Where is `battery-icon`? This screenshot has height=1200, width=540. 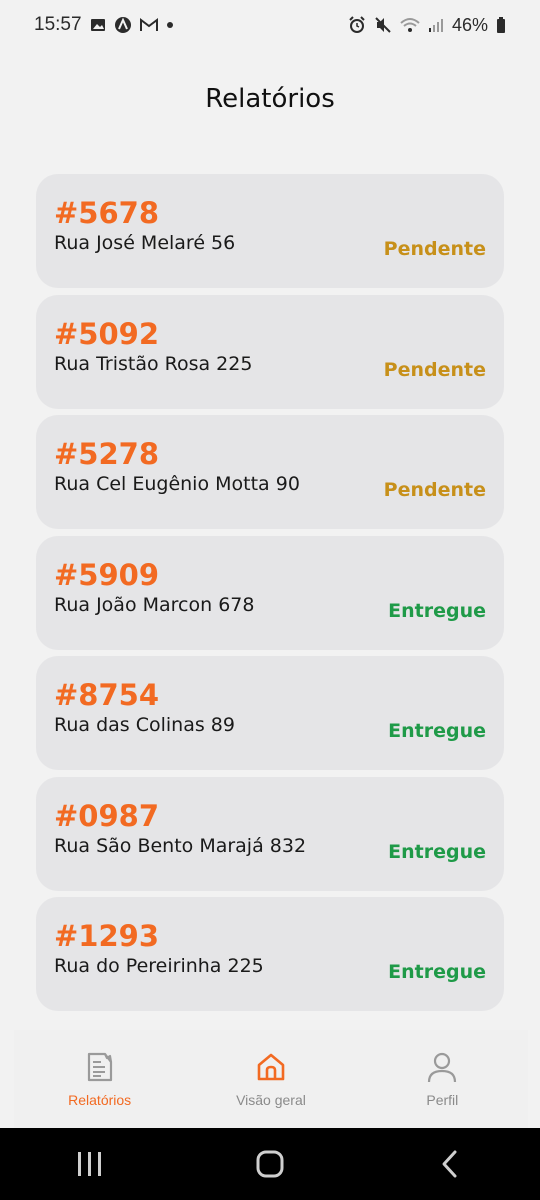 battery-icon is located at coordinates (501, 25).